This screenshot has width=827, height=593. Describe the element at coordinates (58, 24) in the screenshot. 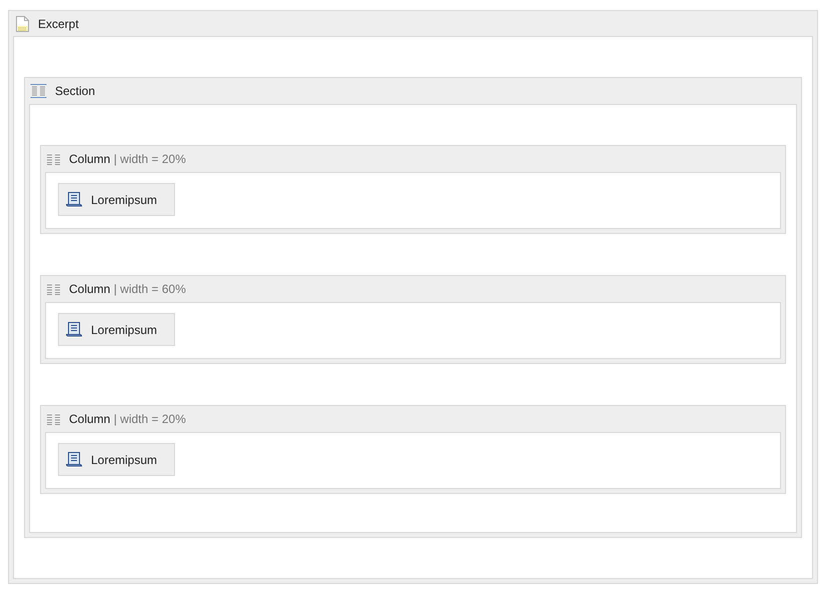

I see `excerpt-title: Excerpt` at that location.